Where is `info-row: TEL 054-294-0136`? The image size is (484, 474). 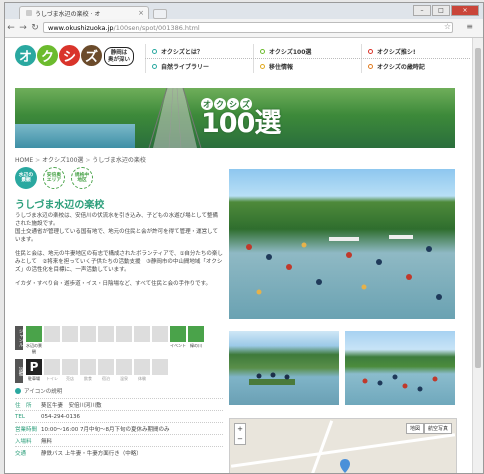 info-row: TEL 054-294-0136 is located at coordinates (119, 416).